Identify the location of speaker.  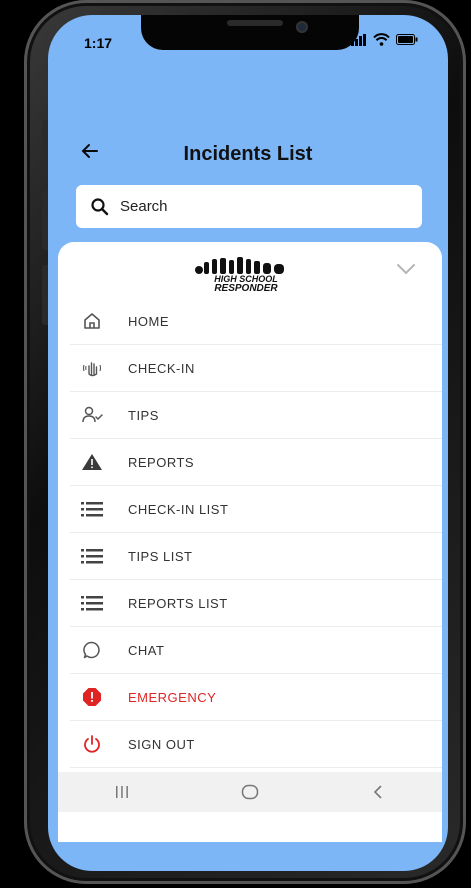
(255, 23).